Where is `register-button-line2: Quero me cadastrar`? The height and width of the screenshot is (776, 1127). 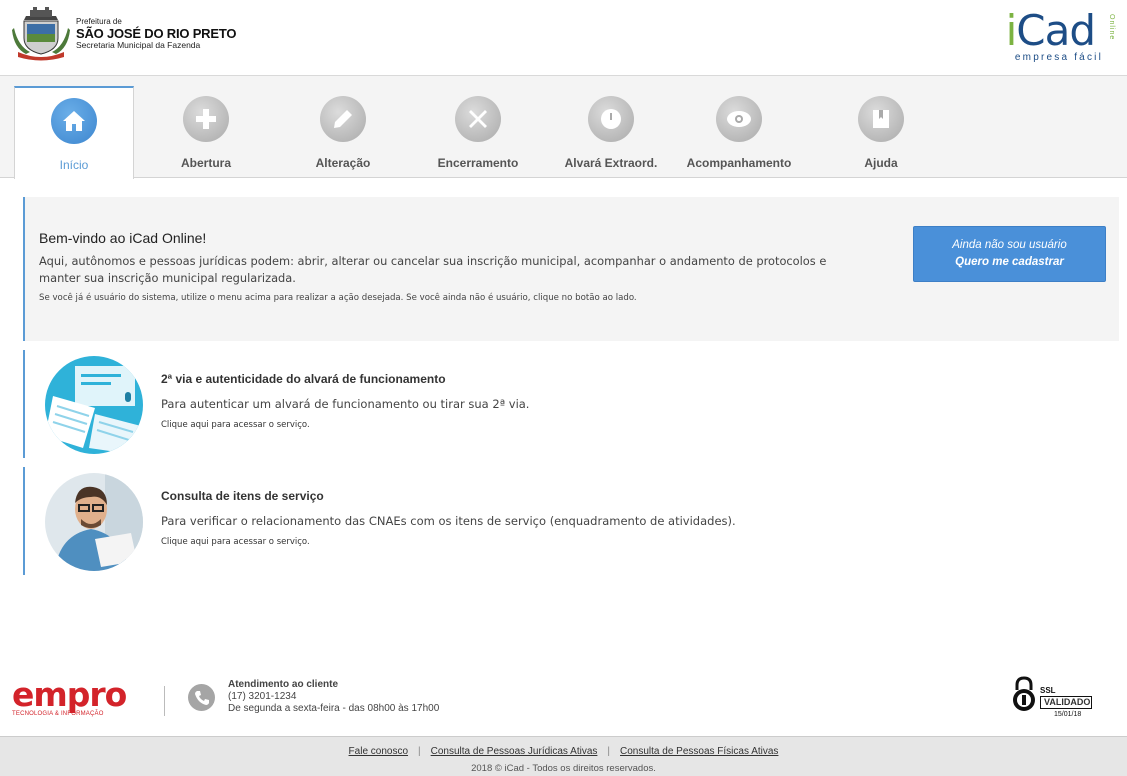 register-button-line2: Quero me cadastrar is located at coordinates (1009, 262).